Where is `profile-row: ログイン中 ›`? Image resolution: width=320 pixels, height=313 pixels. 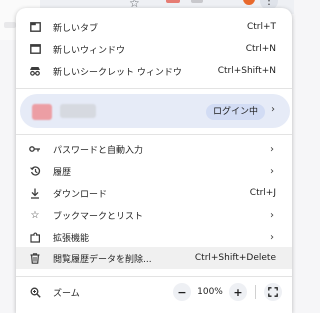 profile-row: ログイン中 › is located at coordinates (155, 111).